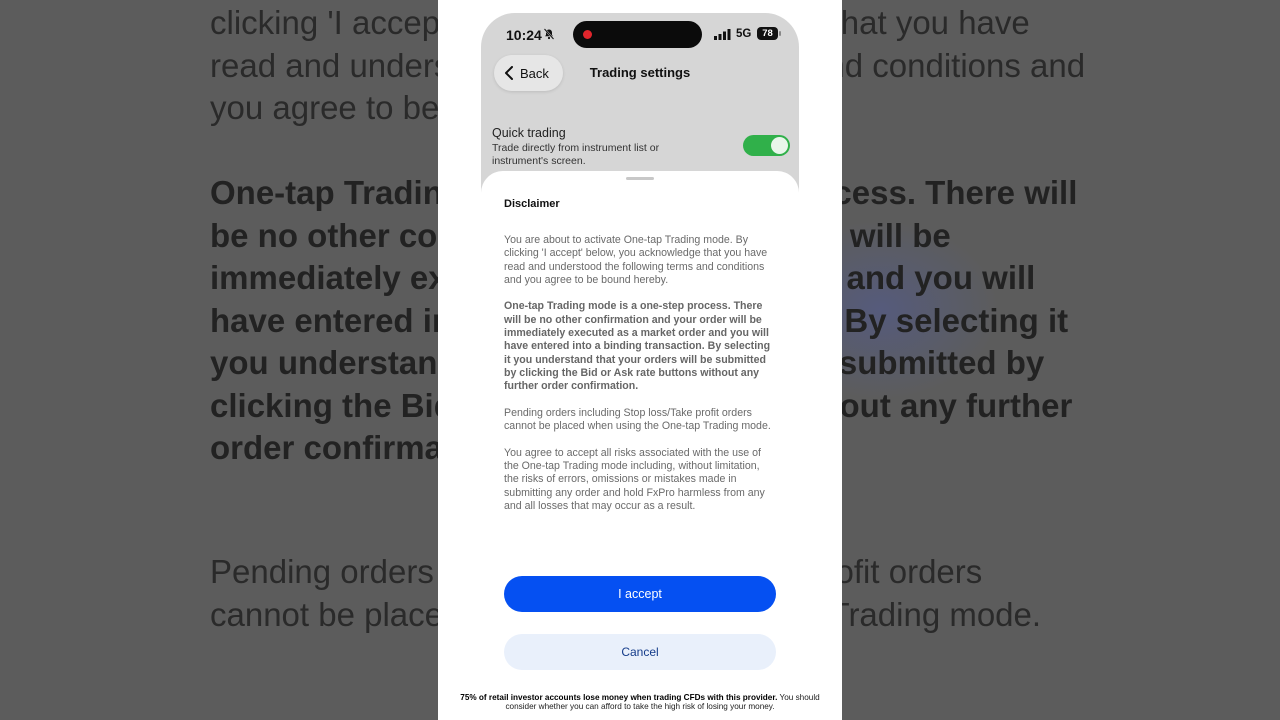 The height and width of the screenshot is (720, 1280). Describe the element at coordinates (640, 75) in the screenshot. I see `navigation-bar: Trading settings Back` at that location.